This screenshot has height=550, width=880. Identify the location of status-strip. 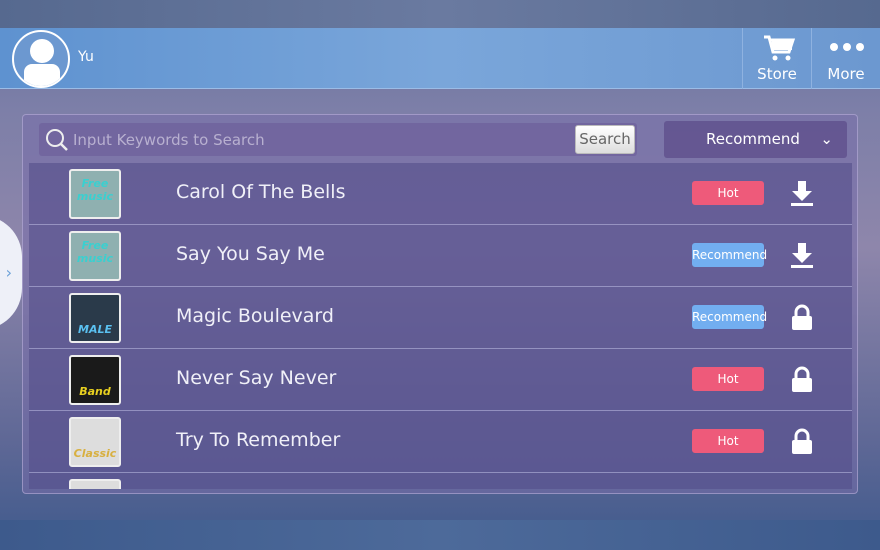
(440, 14).